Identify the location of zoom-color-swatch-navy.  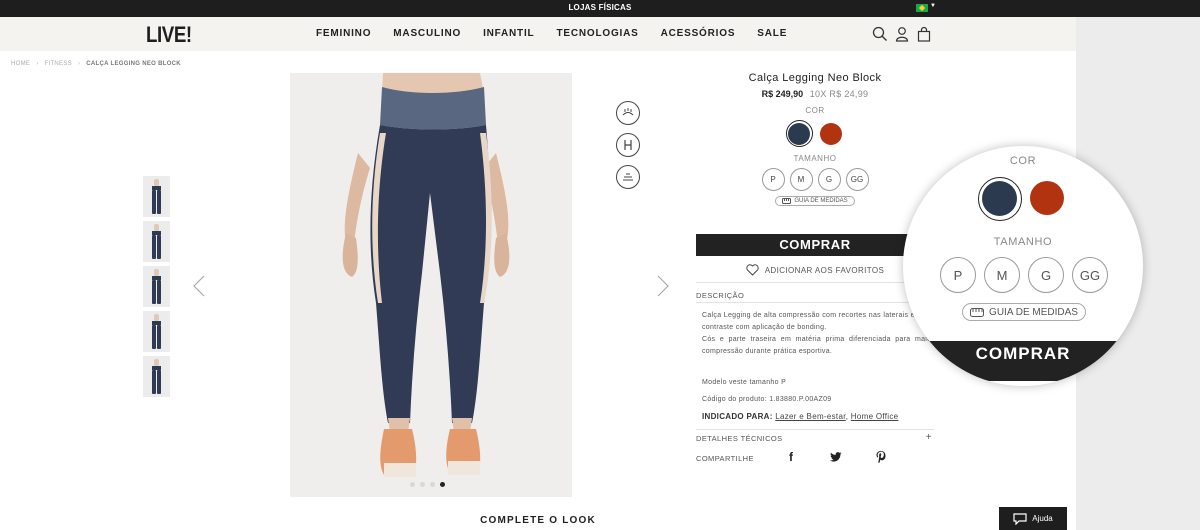
(1000, 199).